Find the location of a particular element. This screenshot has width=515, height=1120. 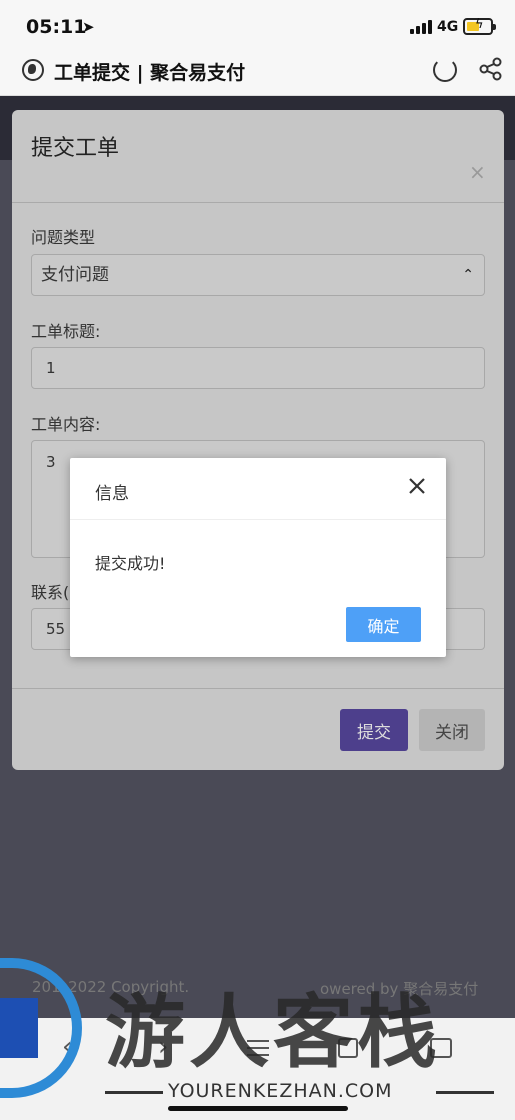

watermark-text: 游人客栈 is located at coordinates (273, 1032).